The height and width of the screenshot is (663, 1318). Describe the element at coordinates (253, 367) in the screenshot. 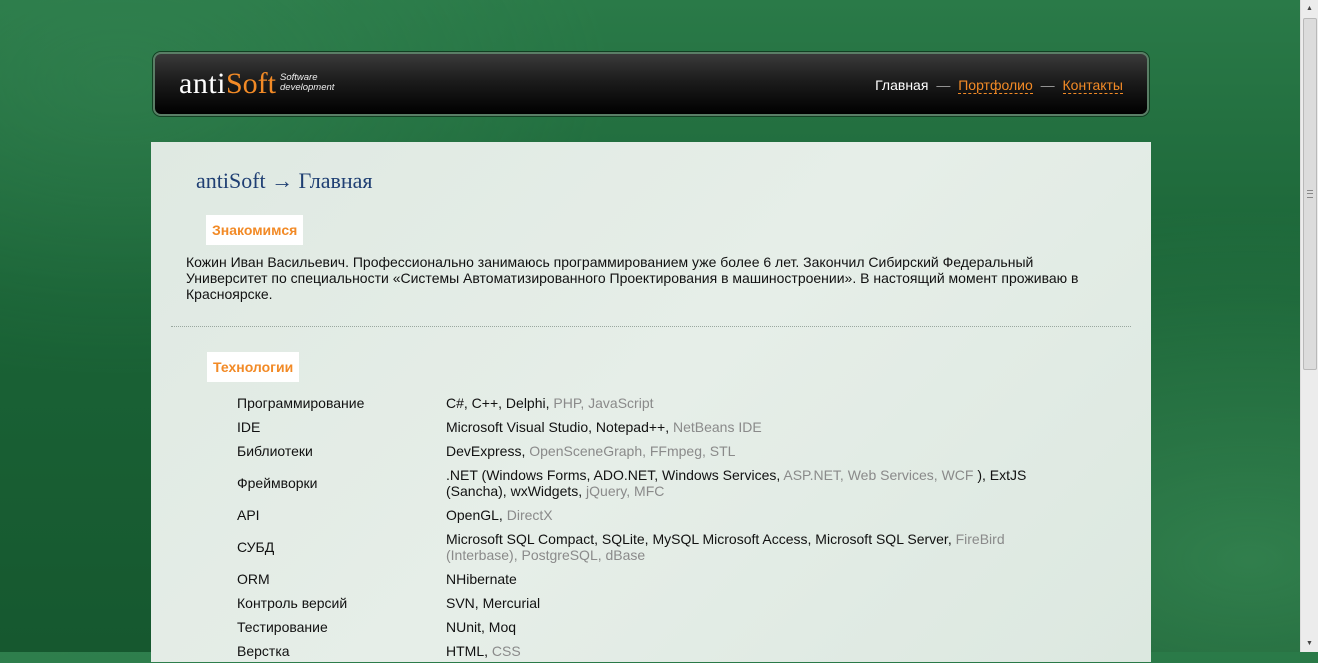

I see `section-heading-tech: Технологии` at that location.